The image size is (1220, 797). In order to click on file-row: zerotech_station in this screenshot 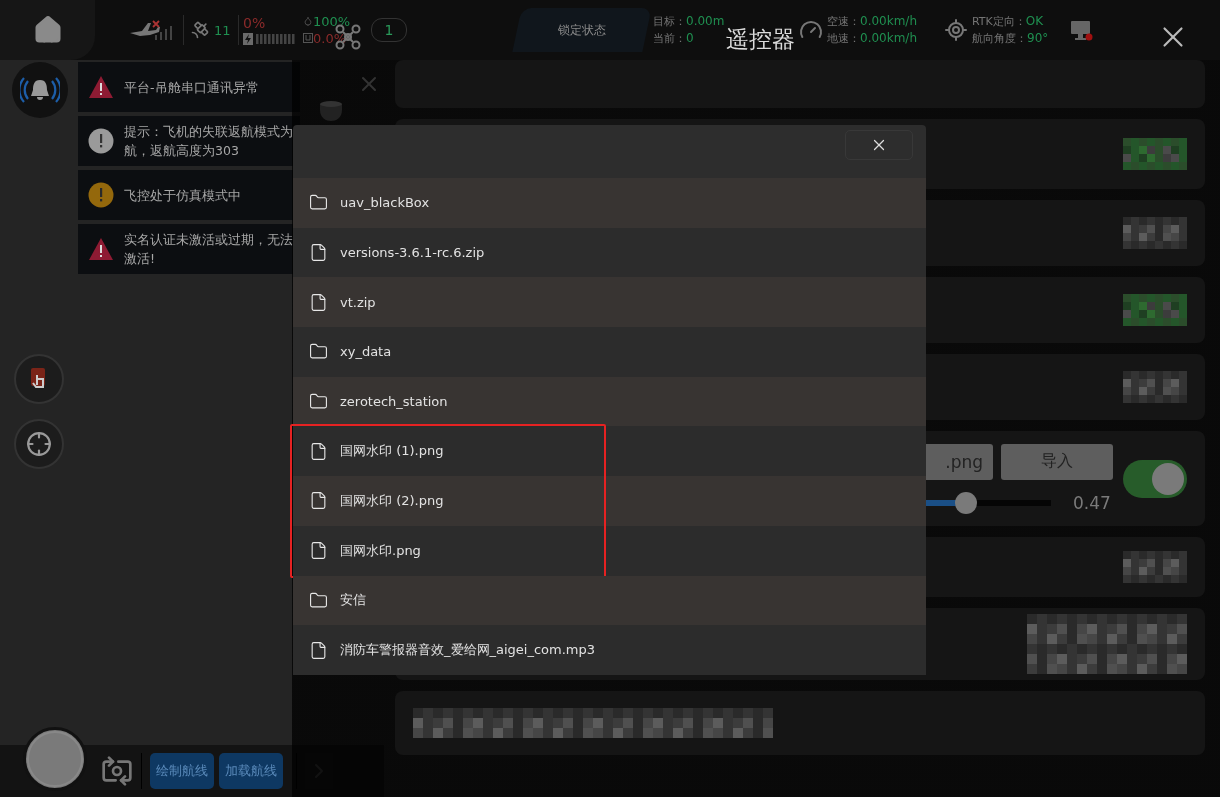, I will do `click(609, 401)`.